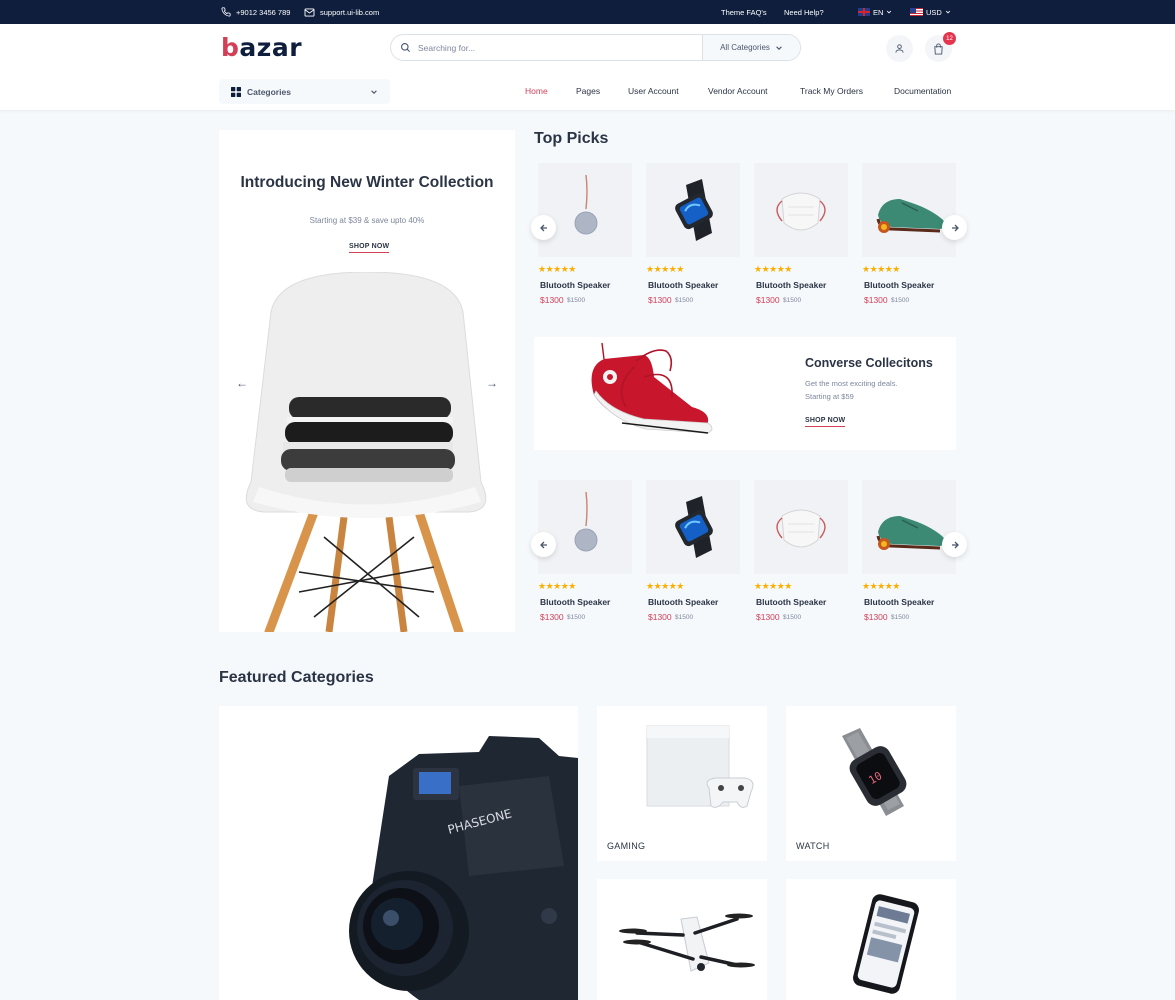 This screenshot has width=1175, height=1000. Describe the element at coordinates (922, 91) in the screenshot. I see `nav-documentation: Documentation` at that location.